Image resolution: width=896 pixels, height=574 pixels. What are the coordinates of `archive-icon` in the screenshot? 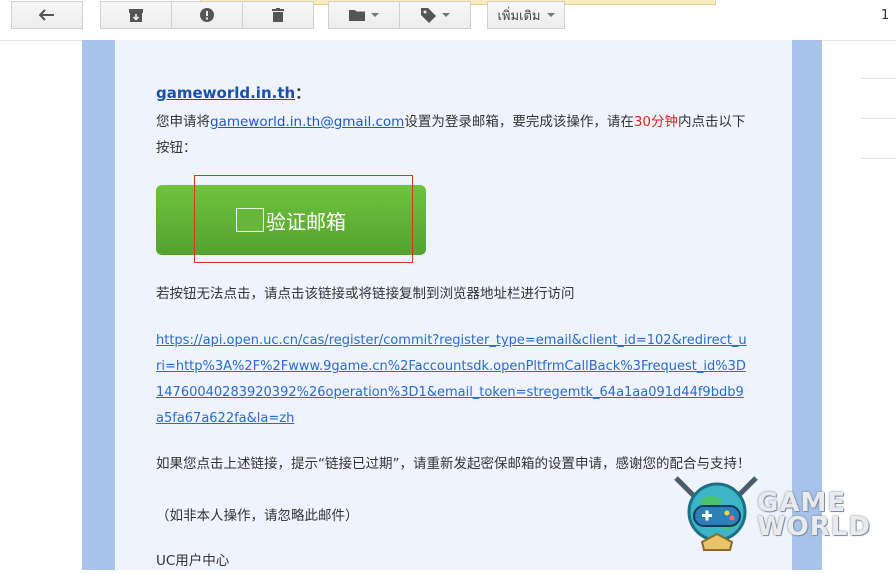 It's located at (136, 15).